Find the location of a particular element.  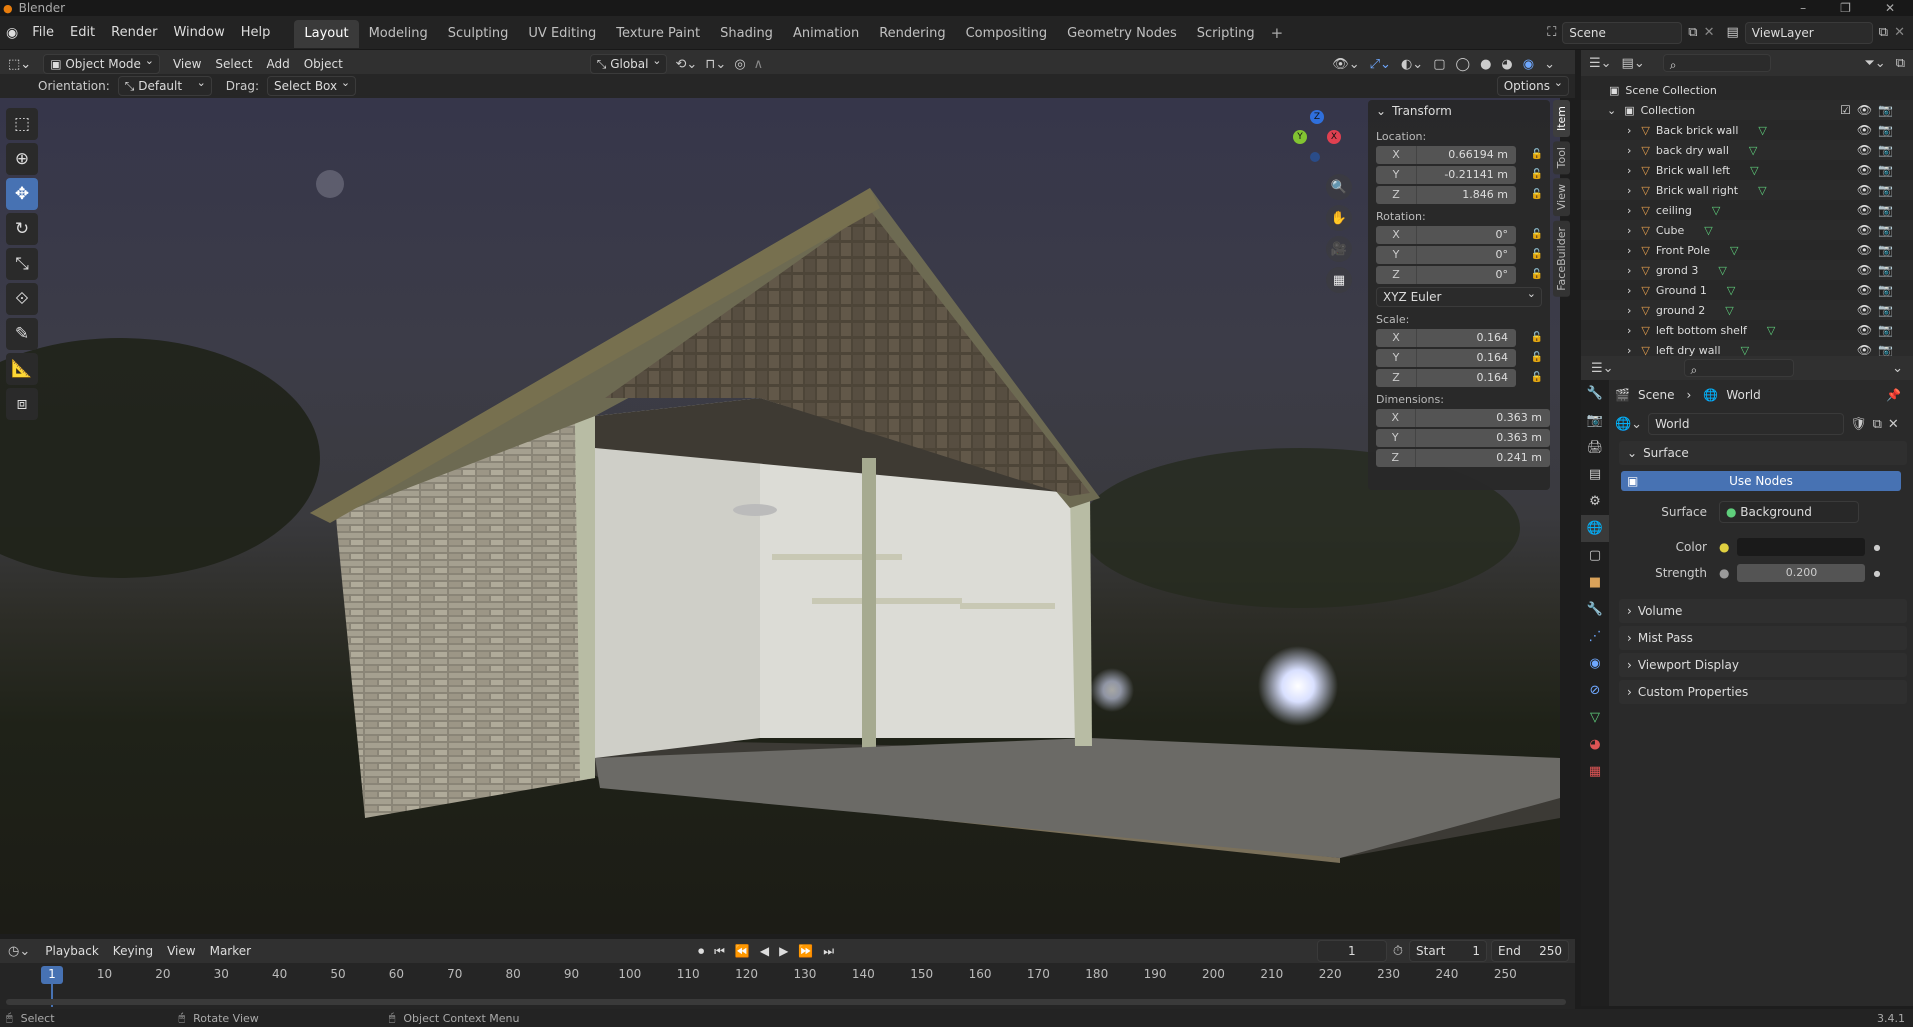

camera-view-icon: 🎥 is located at coordinates (1339, 249).